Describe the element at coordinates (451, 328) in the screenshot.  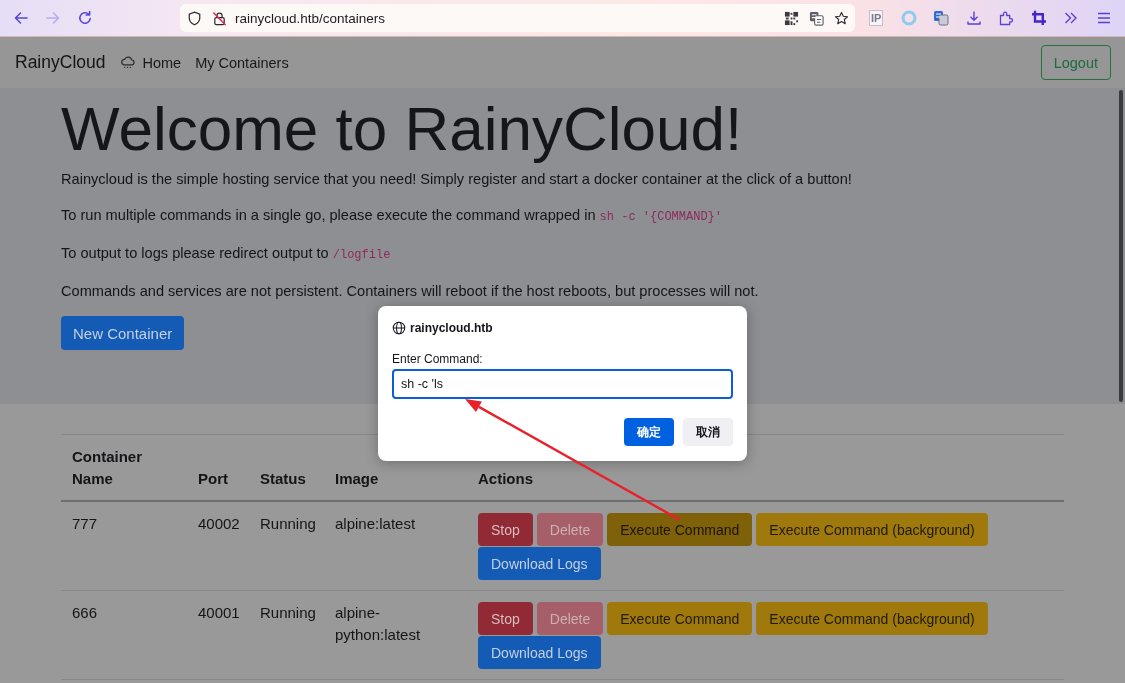
I see `dialog-origin: rainycloud.htb` at that location.